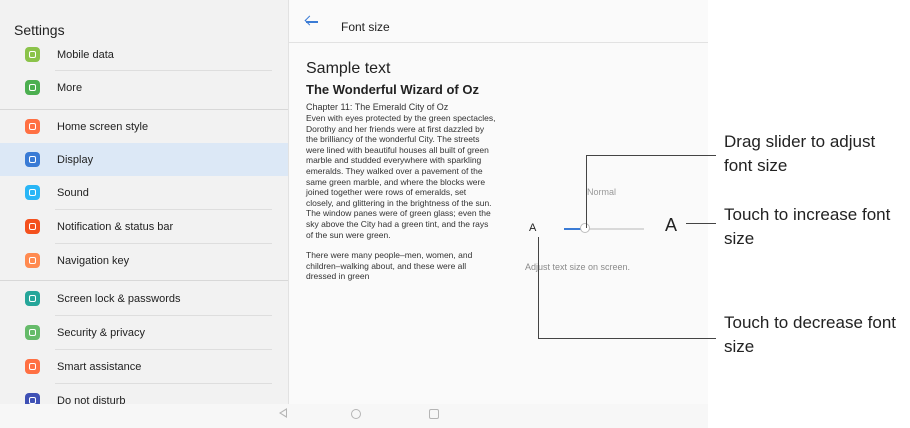  Describe the element at coordinates (32, 398) in the screenshot. I see `do-not-disturb-icon` at that location.